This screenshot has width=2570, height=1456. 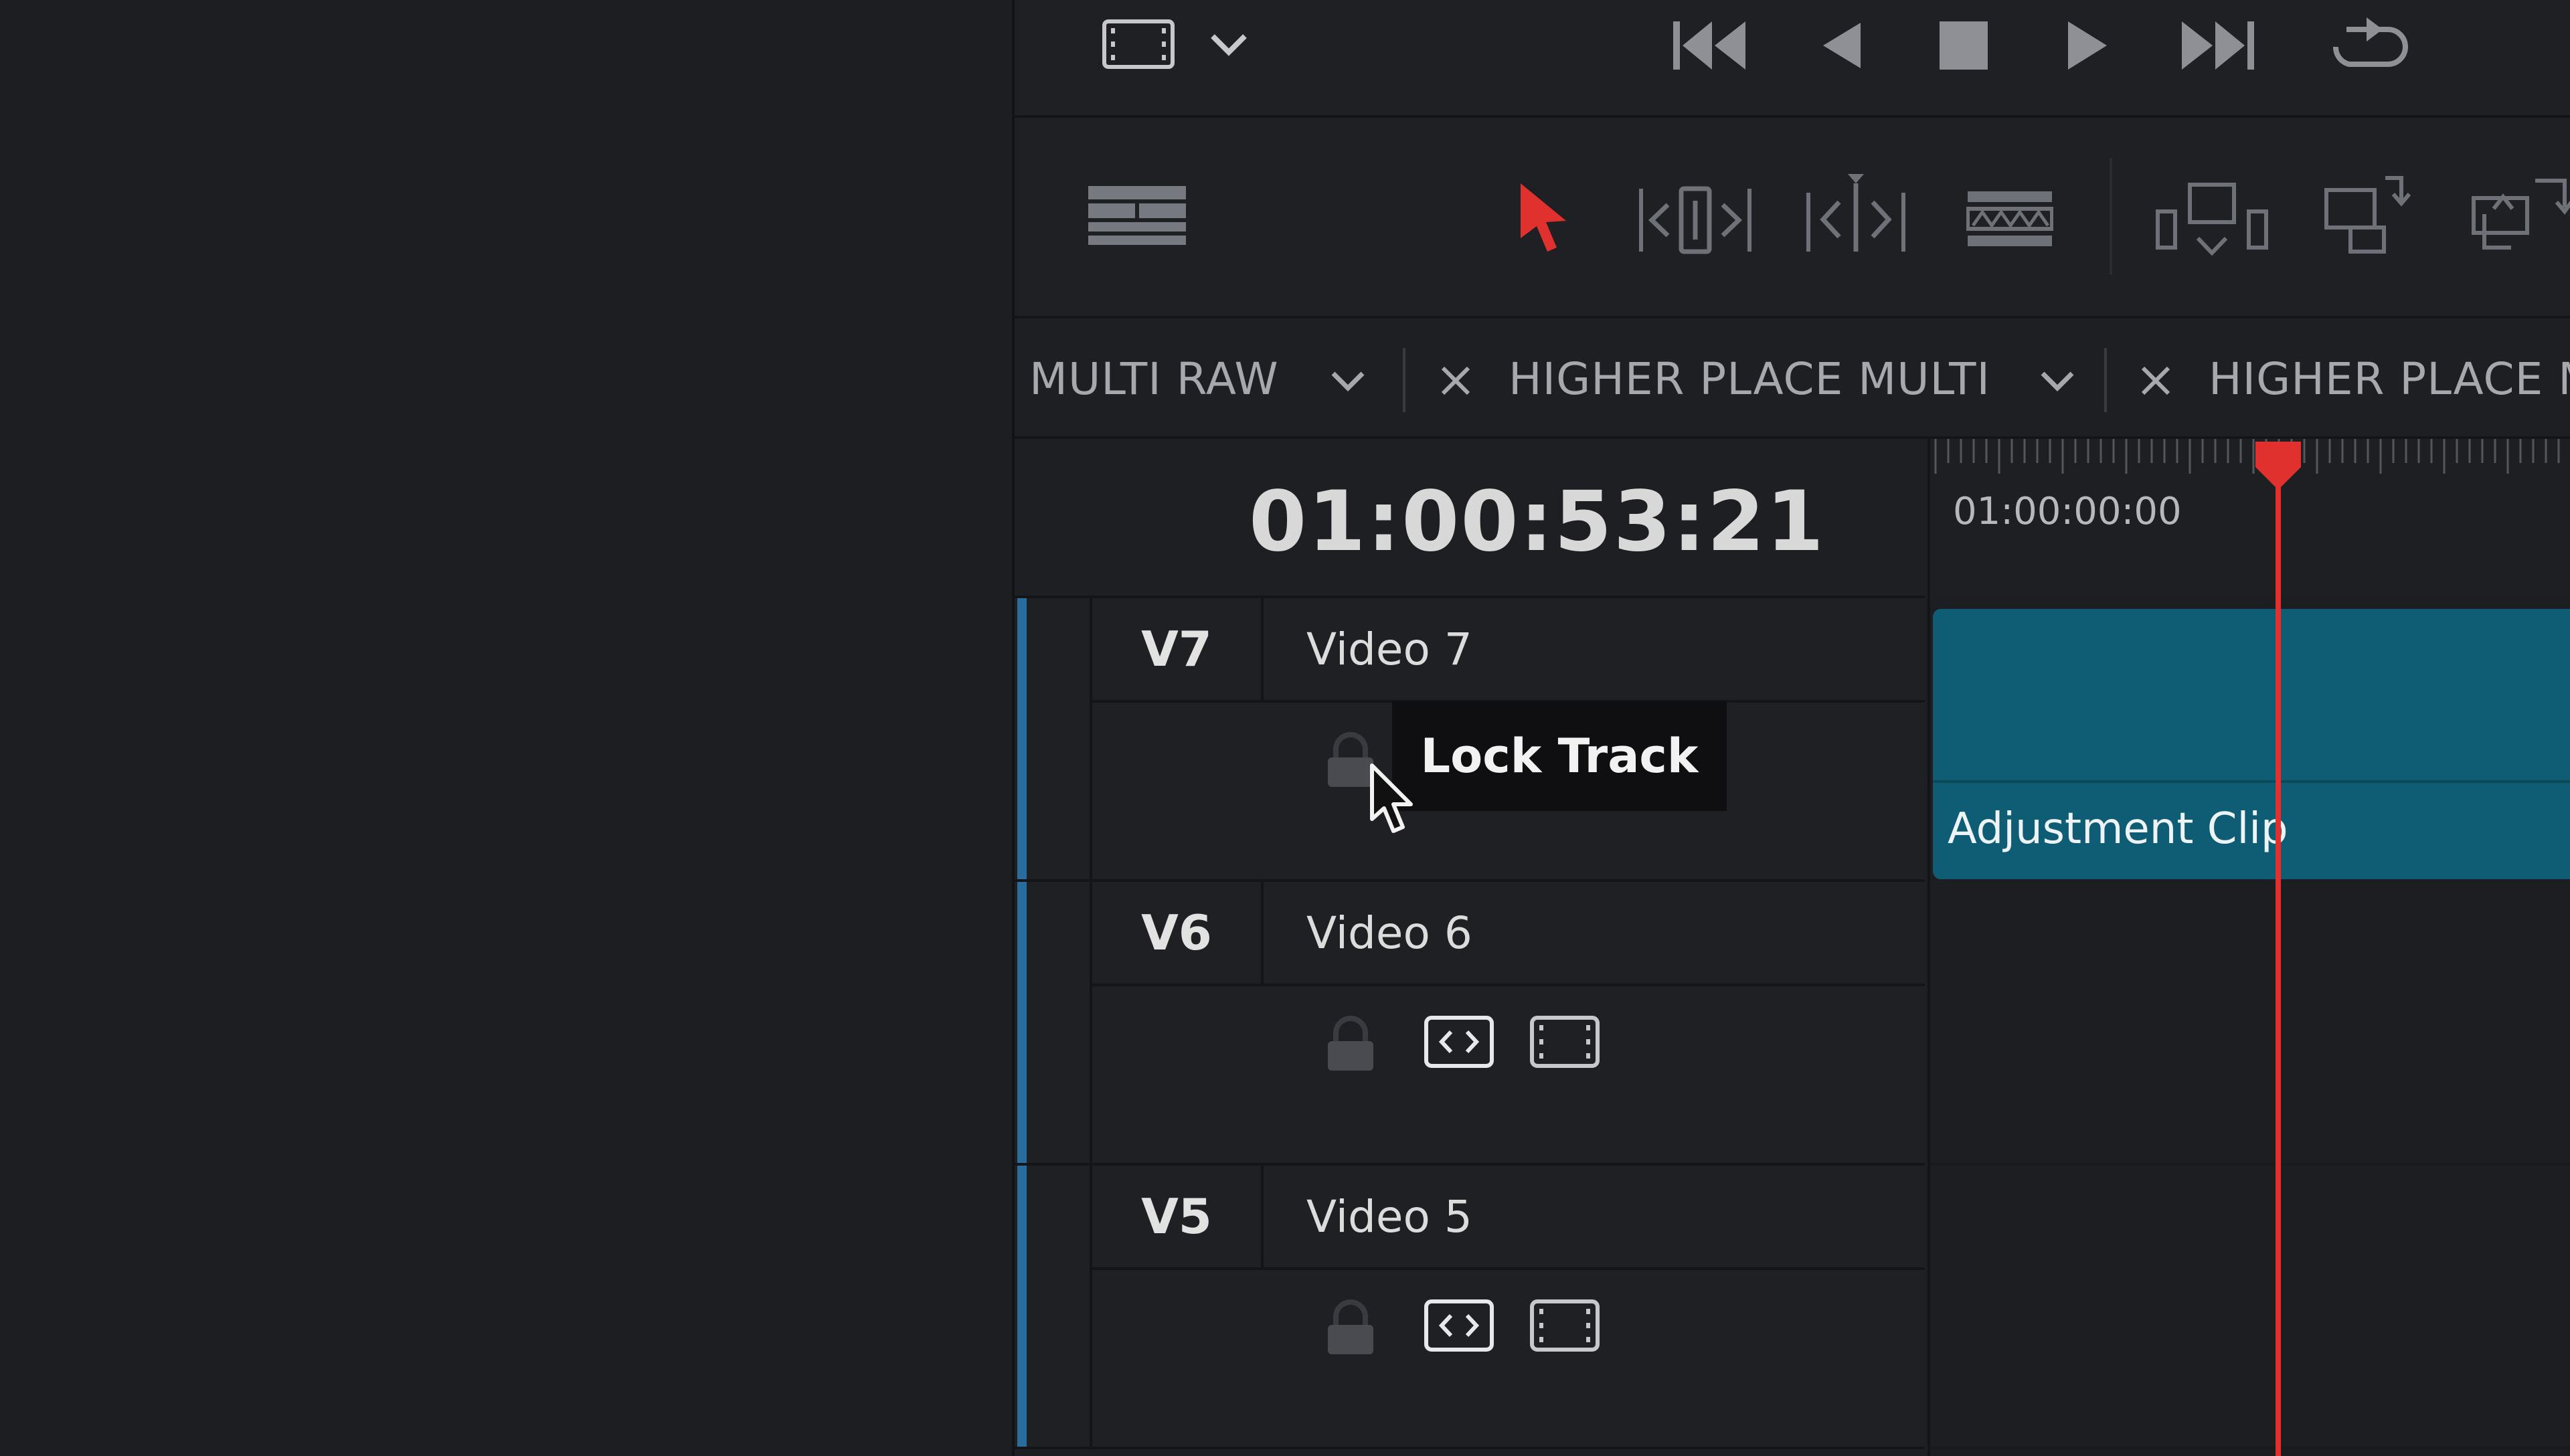 What do you see at coordinates (1178, 650) in the screenshot?
I see `track-id: V7` at bounding box center [1178, 650].